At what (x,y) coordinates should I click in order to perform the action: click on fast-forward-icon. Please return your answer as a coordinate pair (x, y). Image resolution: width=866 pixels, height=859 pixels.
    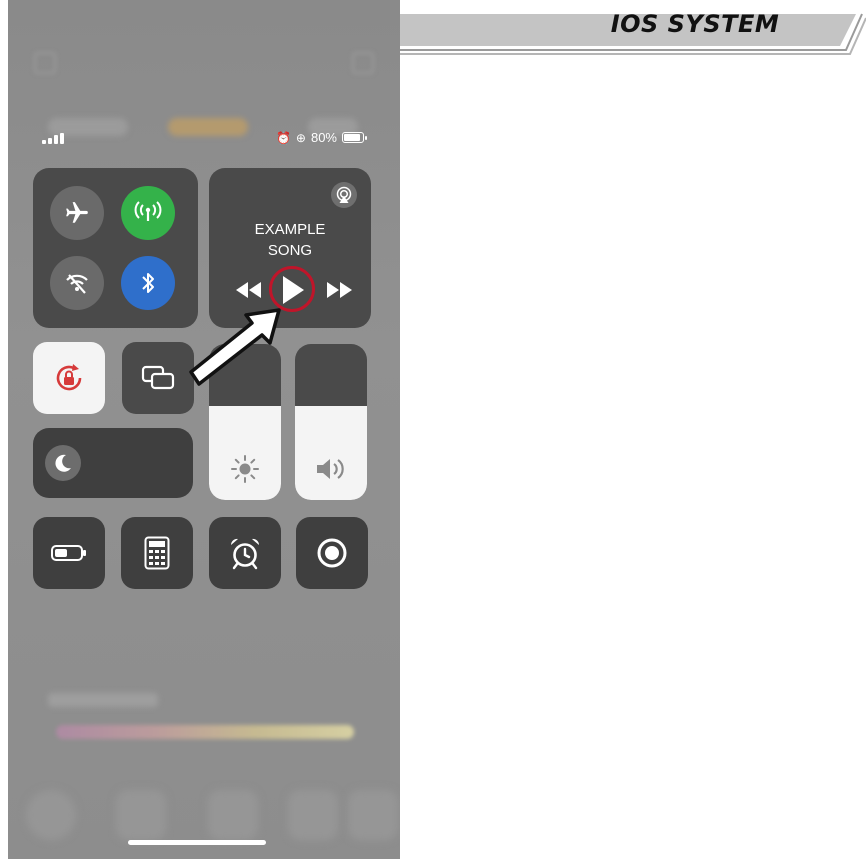
    Looking at the image, I should click on (339, 290).